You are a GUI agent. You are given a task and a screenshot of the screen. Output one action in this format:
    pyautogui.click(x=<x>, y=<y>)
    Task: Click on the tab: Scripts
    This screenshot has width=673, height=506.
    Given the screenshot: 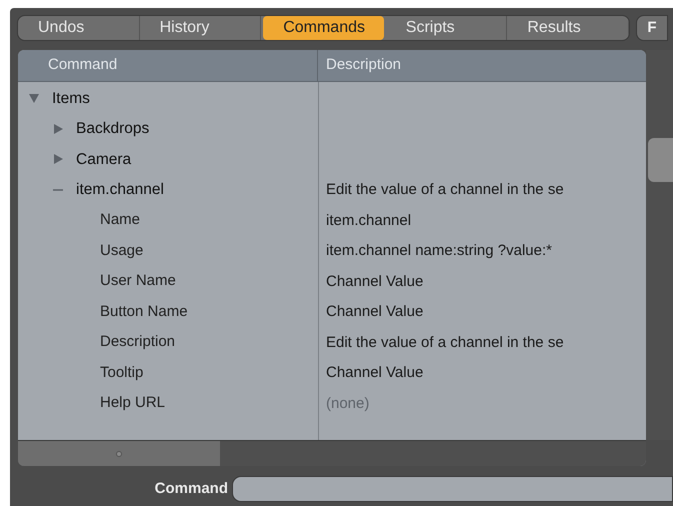 What is the action you would take?
    pyautogui.click(x=447, y=28)
    